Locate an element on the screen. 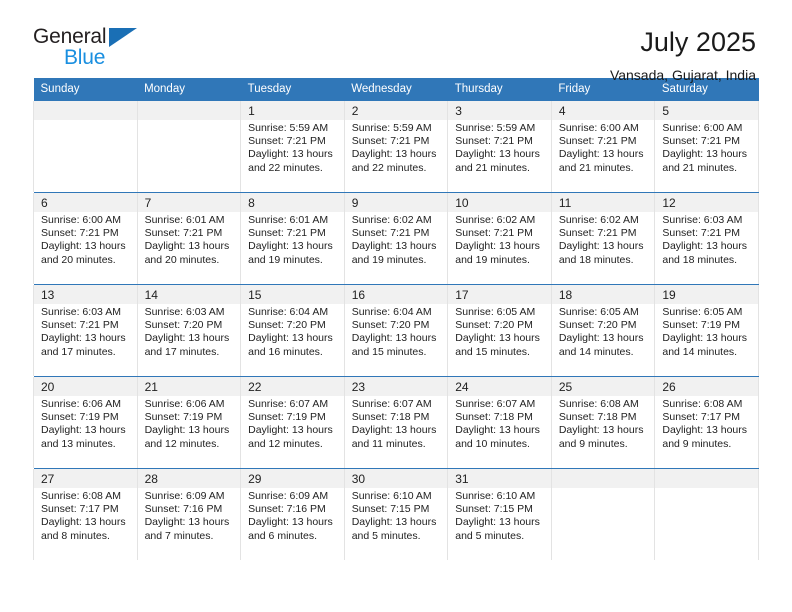 The image size is (792, 612). day-number: 6 is located at coordinates (85, 202).